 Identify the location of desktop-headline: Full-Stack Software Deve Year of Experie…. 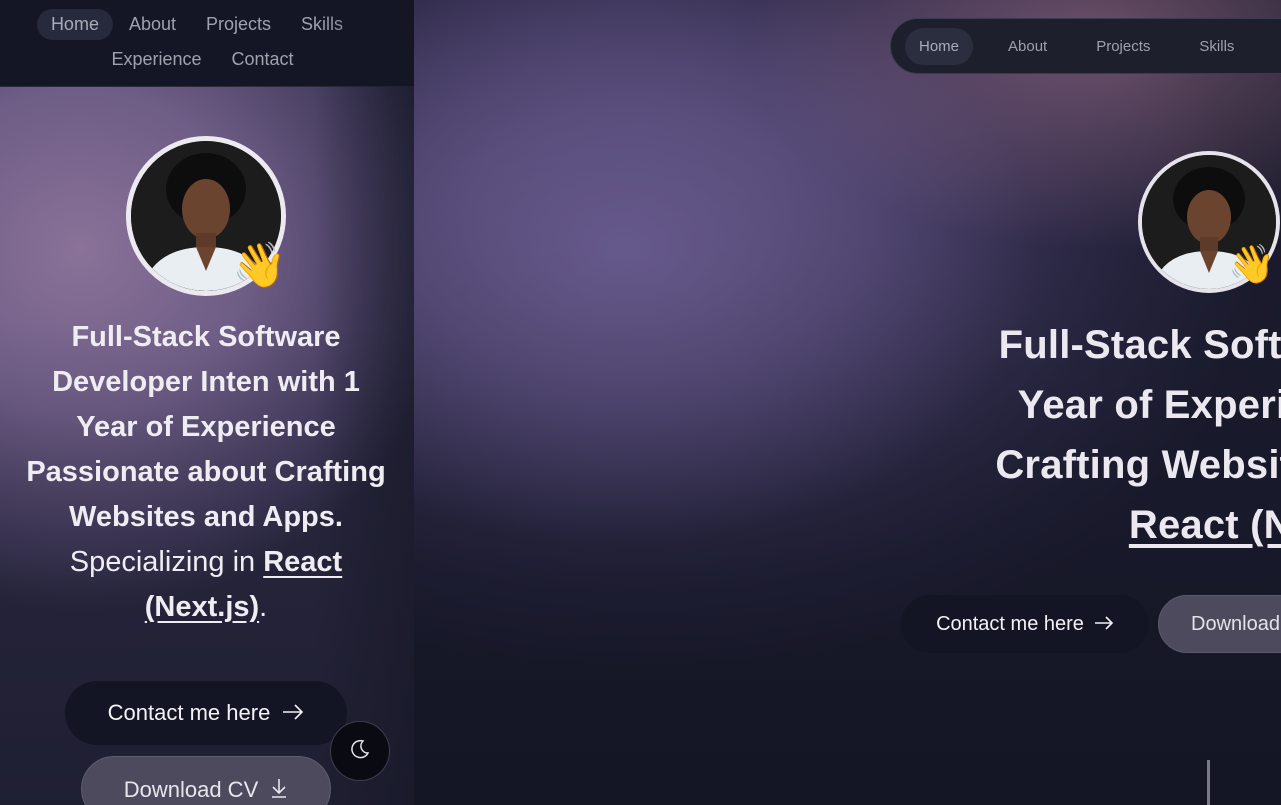
(1010, 435).